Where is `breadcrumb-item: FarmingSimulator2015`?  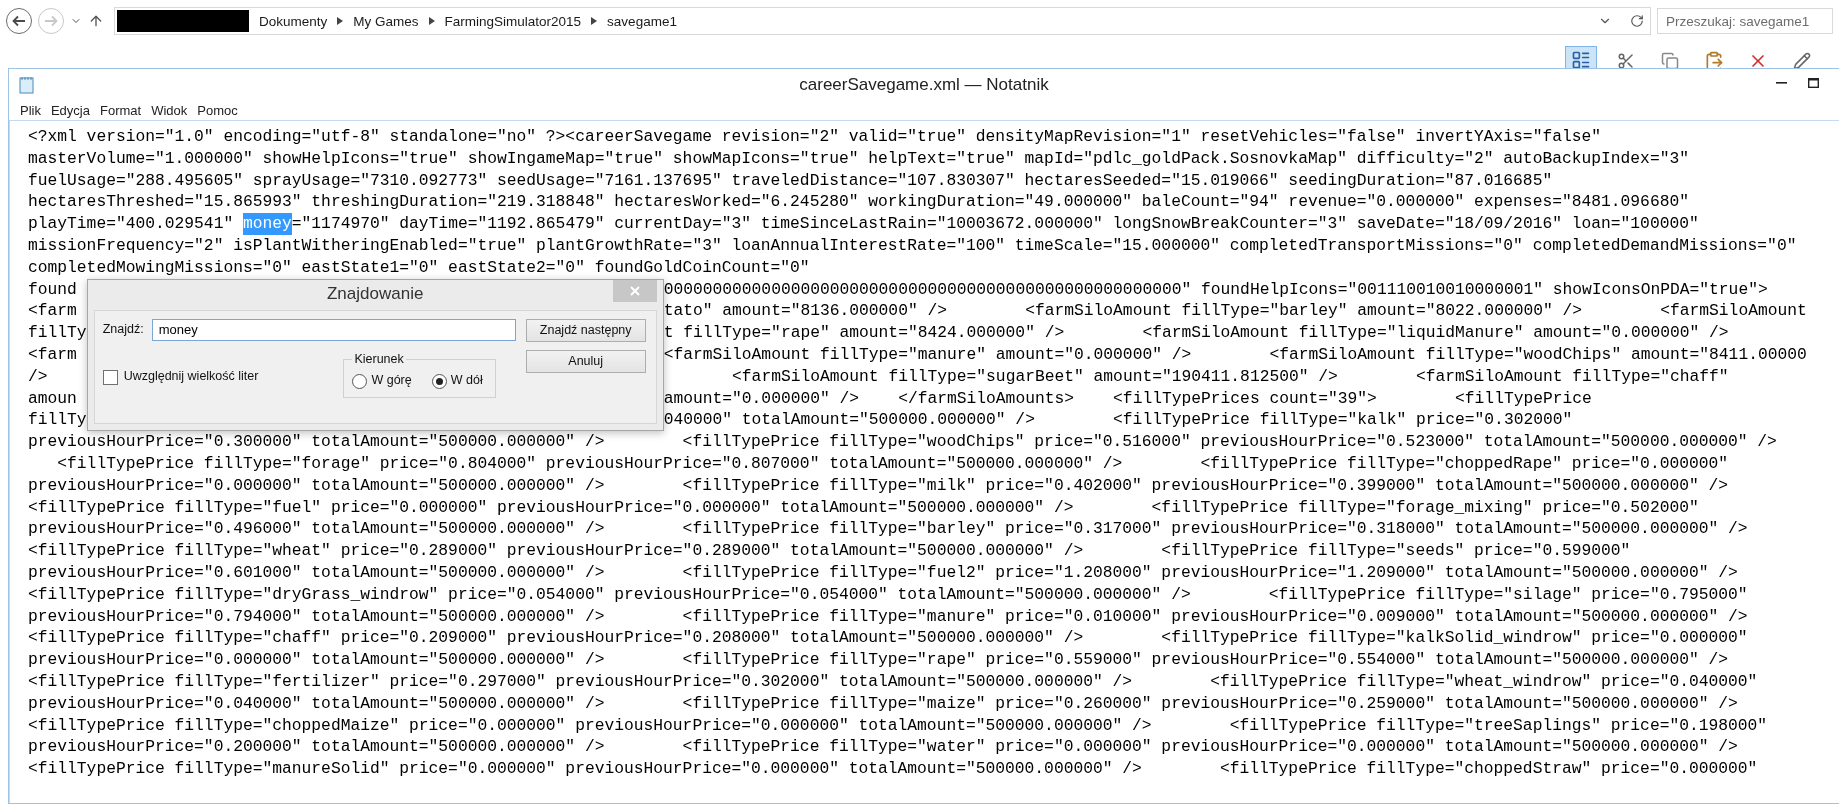
breadcrumb-item: FarmingSimulator2015 is located at coordinates (513, 21).